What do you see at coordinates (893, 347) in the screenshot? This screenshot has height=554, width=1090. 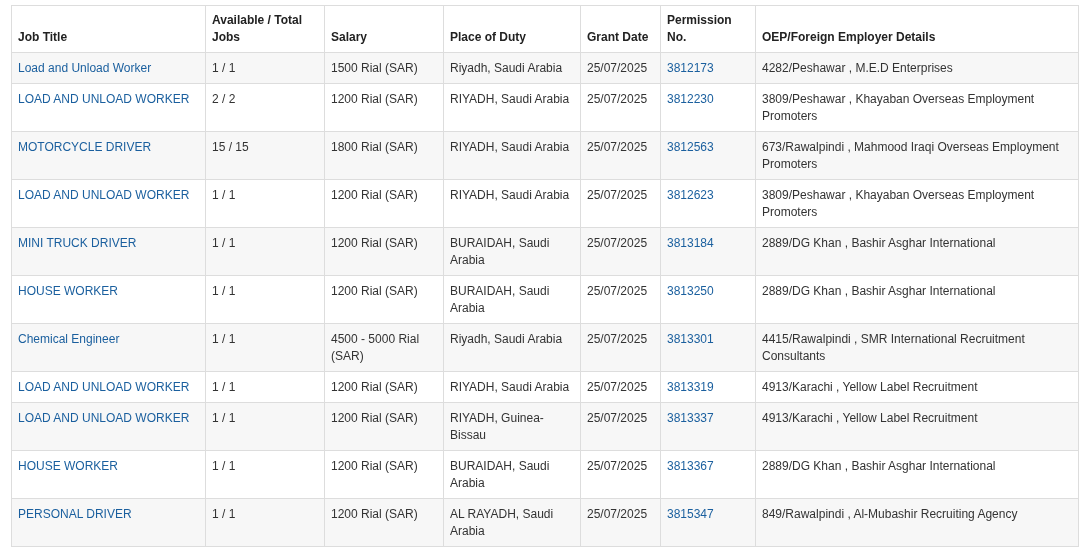 I see `employer-text: 4415/Rawalpindi , SMR International Recruitment Consultants` at bounding box center [893, 347].